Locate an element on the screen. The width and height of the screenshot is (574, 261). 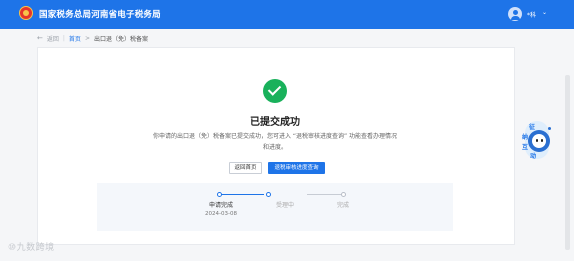
helper-avatar-face is located at coordinates (539, 141).